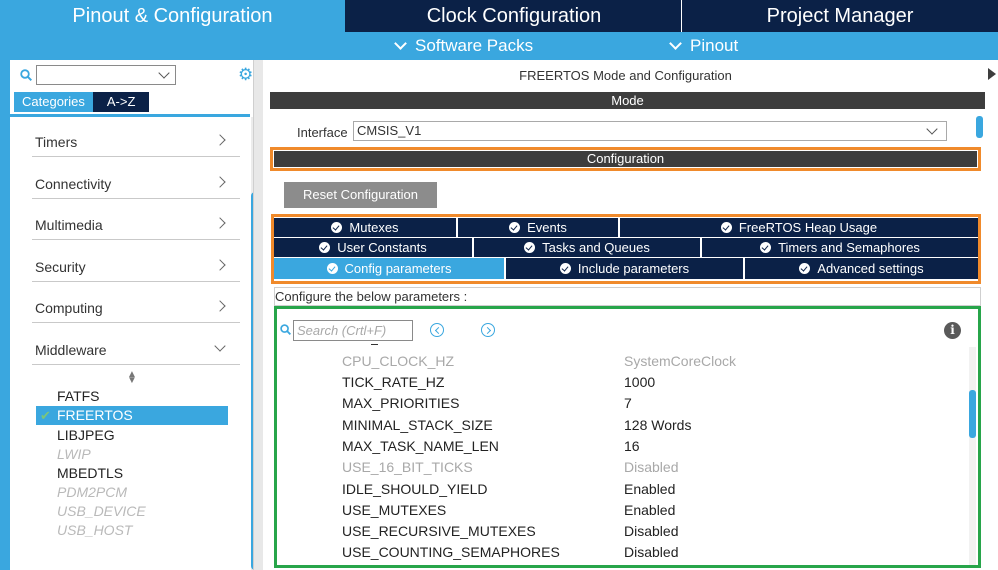  What do you see at coordinates (95, 530) in the screenshot?
I see `middleware-item-usb-host: USB_HOST` at bounding box center [95, 530].